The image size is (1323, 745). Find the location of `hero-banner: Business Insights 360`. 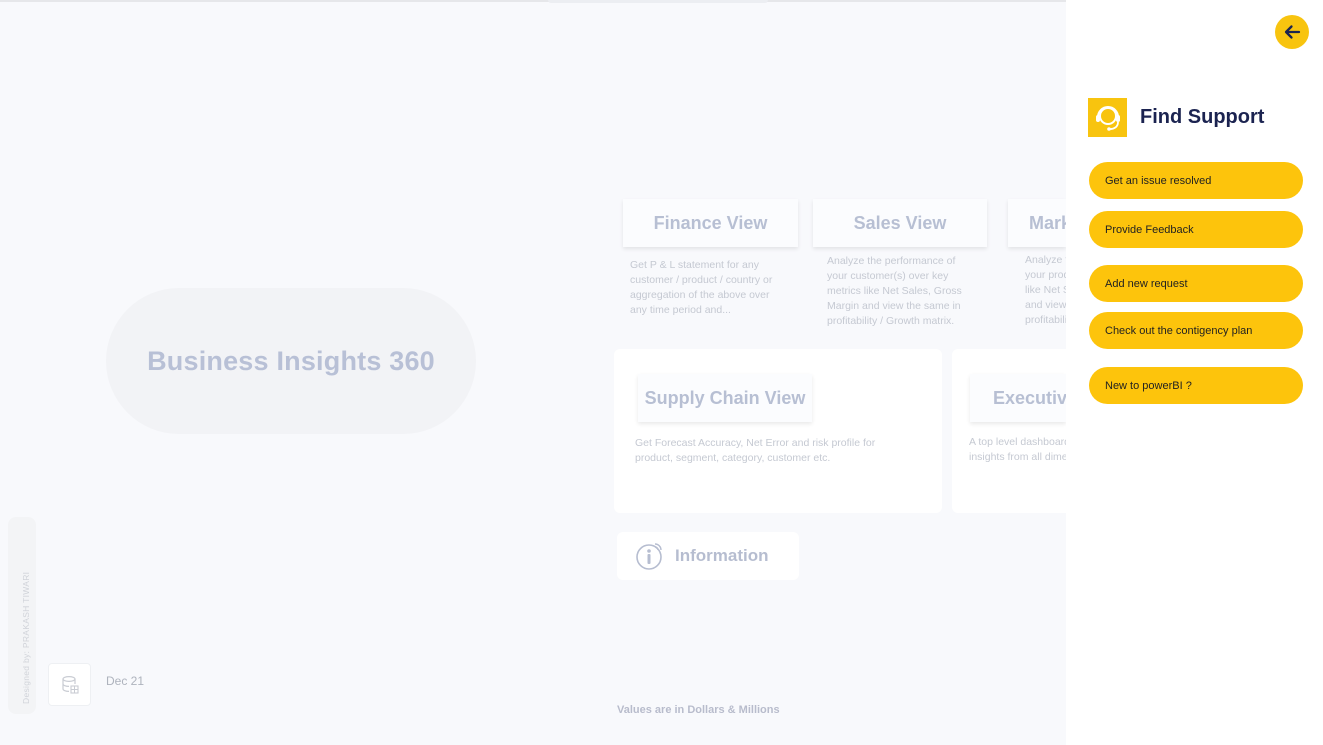

hero-banner: Business Insights 360 is located at coordinates (291, 361).